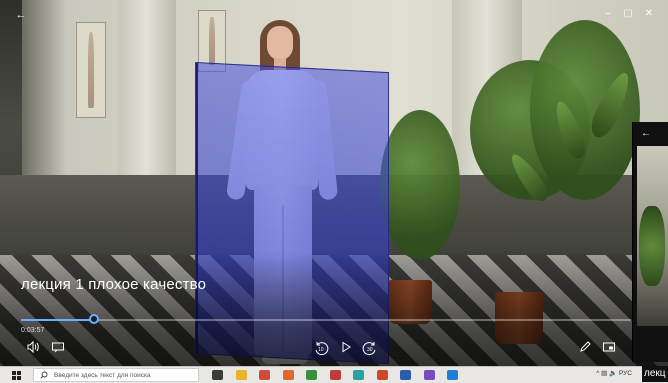  Describe the element at coordinates (264, 375) in the screenshot. I see `mail-icon` at that location.